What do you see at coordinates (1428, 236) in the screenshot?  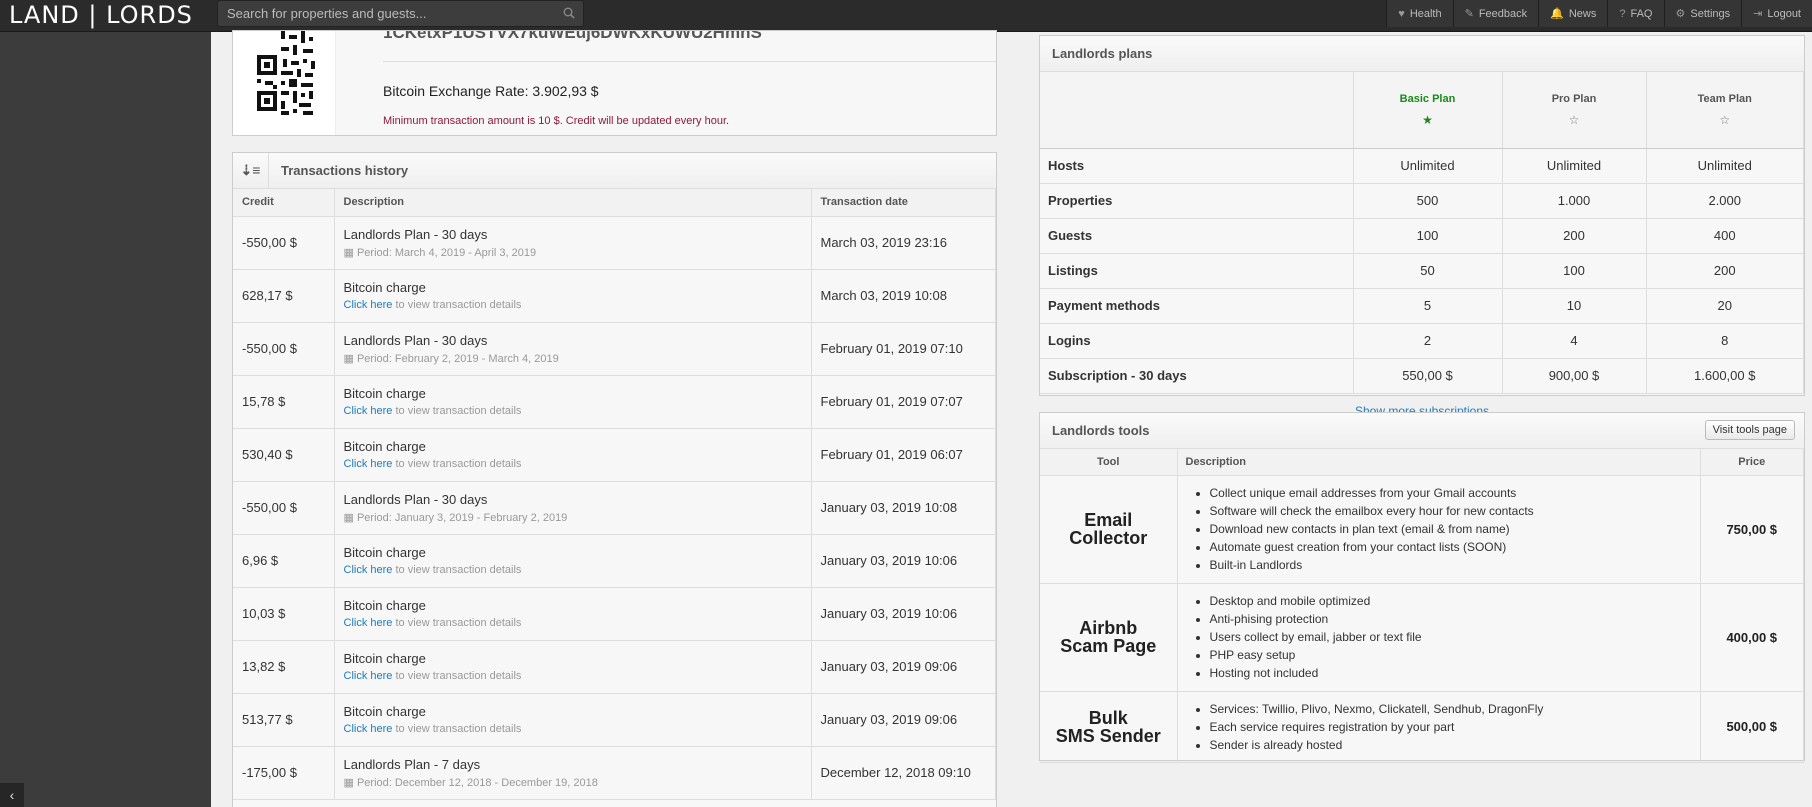 I see `feature-value: 100` at bounding box center [1428, 236].